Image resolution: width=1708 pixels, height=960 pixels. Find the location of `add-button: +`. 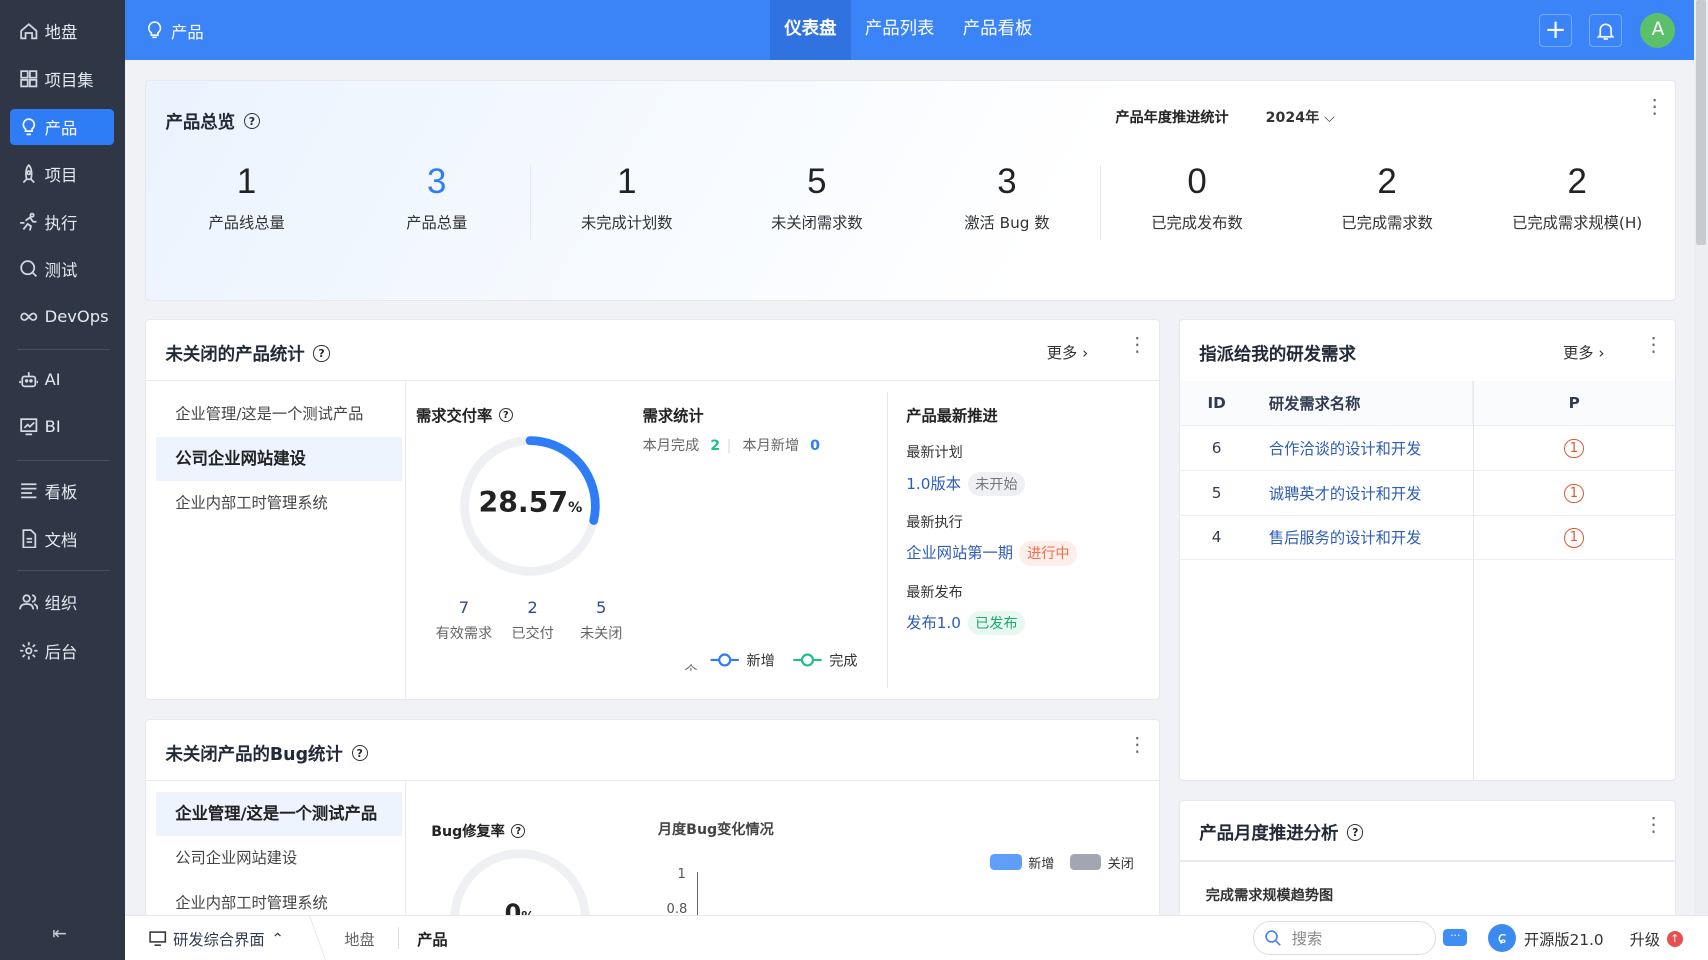

add-button: + is located at coordinates (1555, 30).